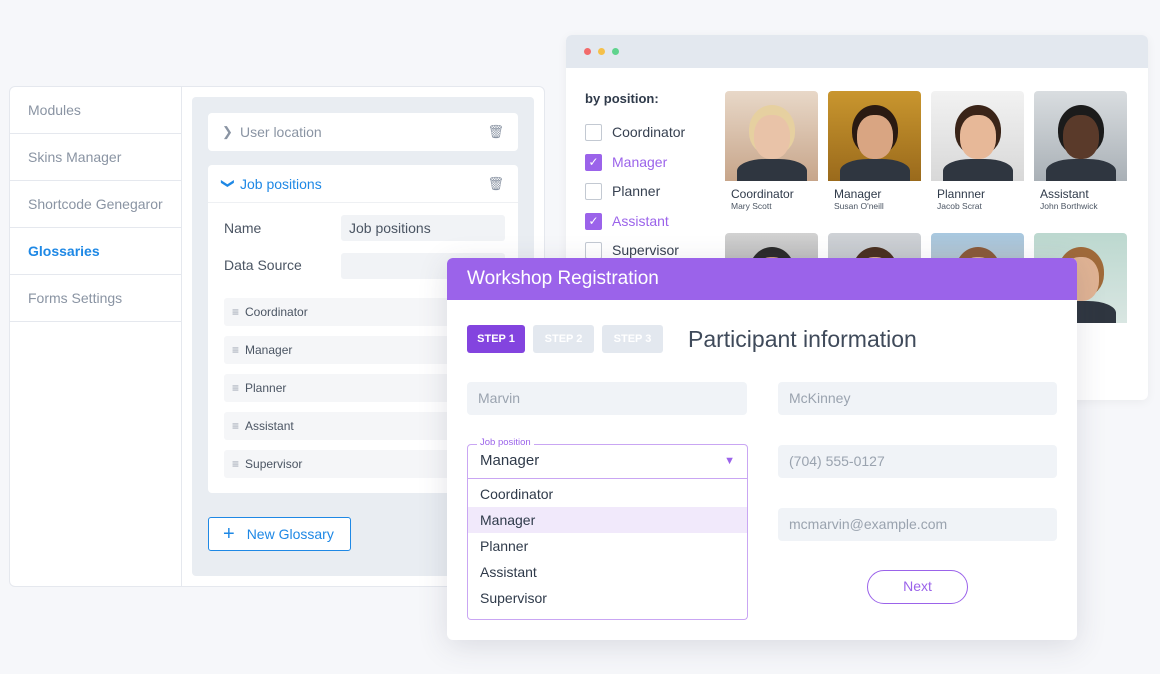  What do you see at coordinates (858, 194) in the screenshot?
I see `person-role: Manager` at bounding box center [858, 194].